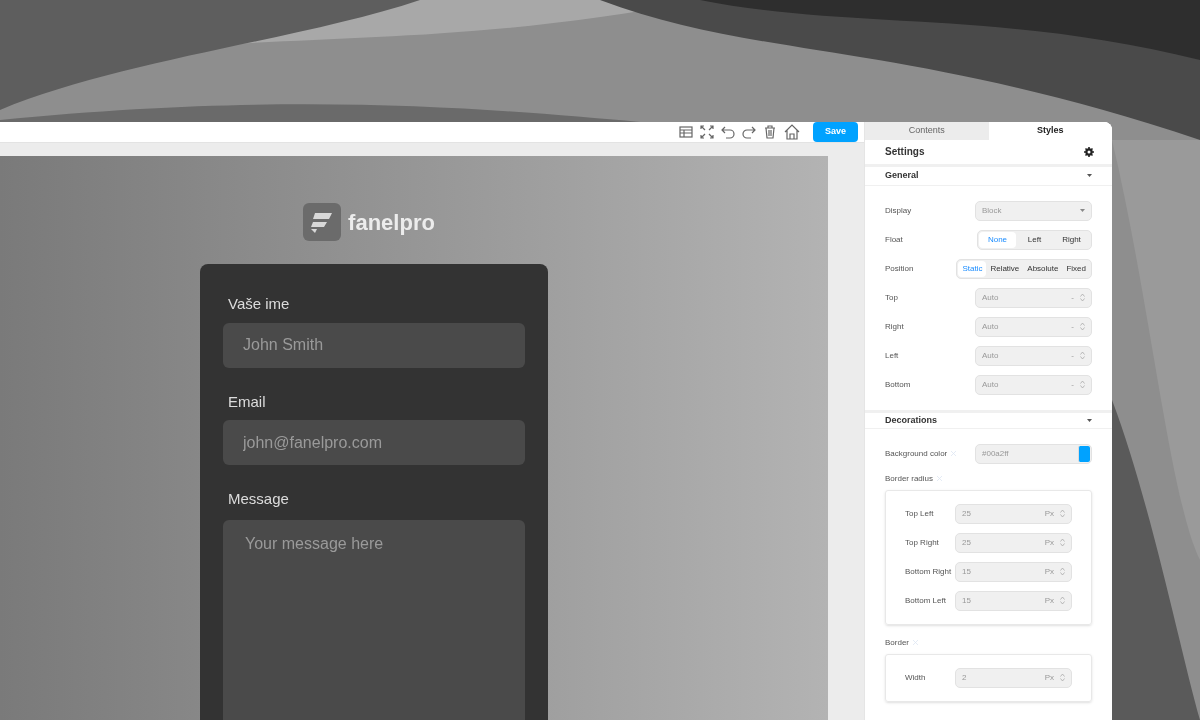 The image size is (1200, 720). I want to click on number-field: 2 Px, so click(1013, 678).